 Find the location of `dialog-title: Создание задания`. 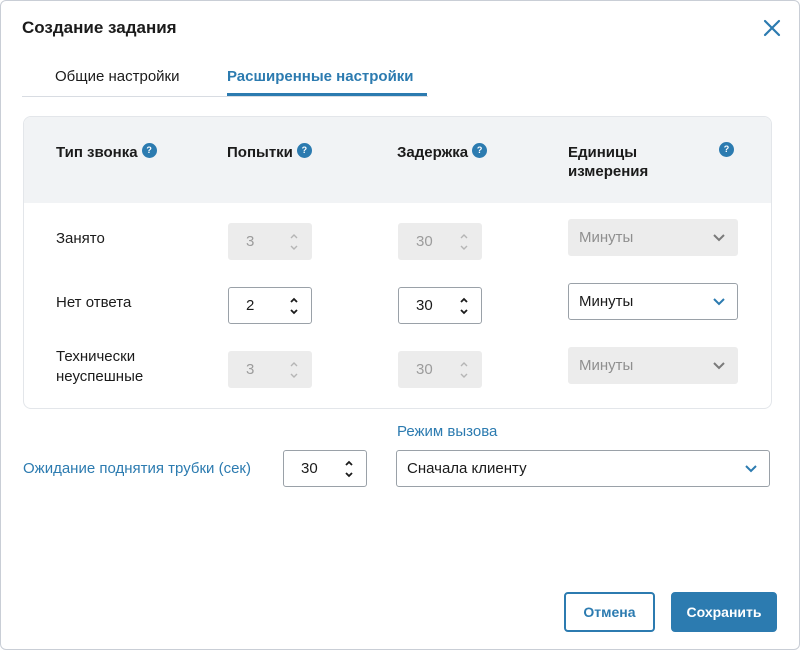

dialog-title: Создание задания is located at coordinates (99, 27).